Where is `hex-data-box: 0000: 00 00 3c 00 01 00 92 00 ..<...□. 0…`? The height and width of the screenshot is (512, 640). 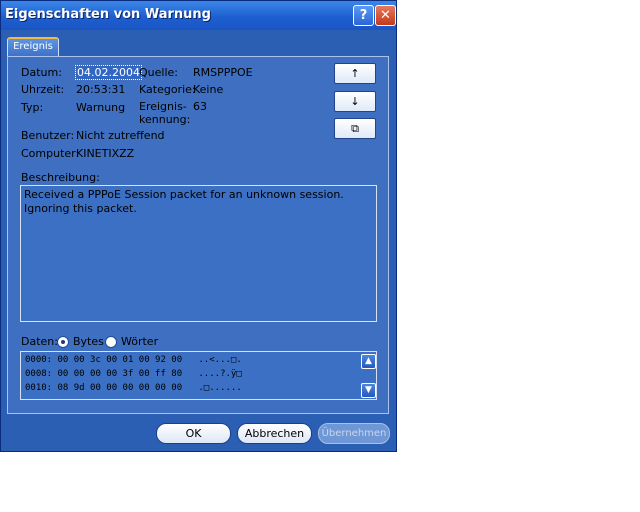
hex-data-box: 0000: 00 00 3c 00 01 00 92 00 ..<...□. 0… is located at coordinates (198, 375).